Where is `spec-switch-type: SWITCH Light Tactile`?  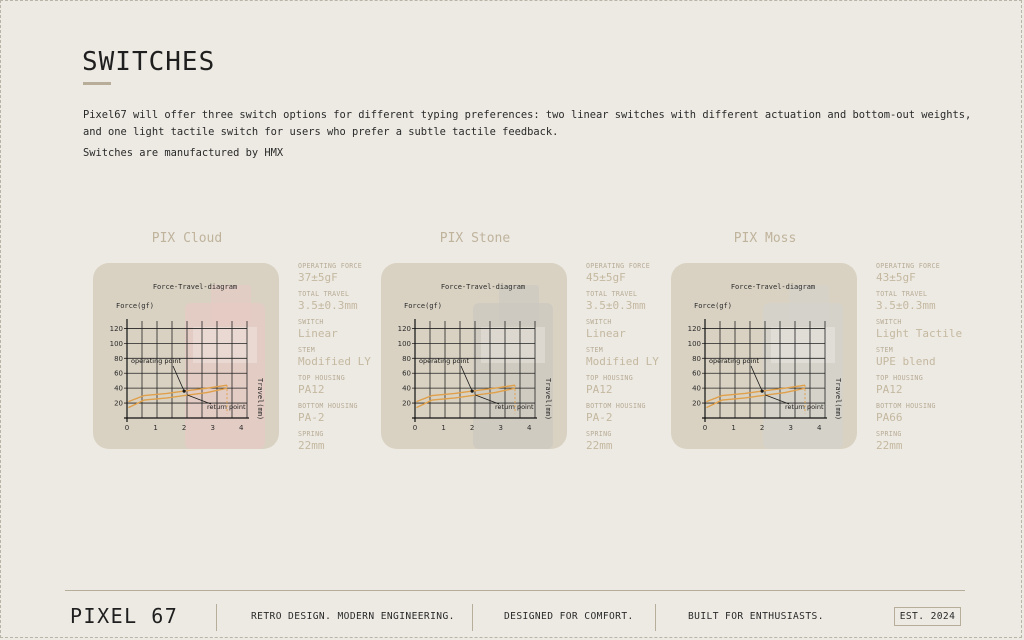
spec-switch-type: SWITCH Light Tactile is located at coordinates (921, 332).